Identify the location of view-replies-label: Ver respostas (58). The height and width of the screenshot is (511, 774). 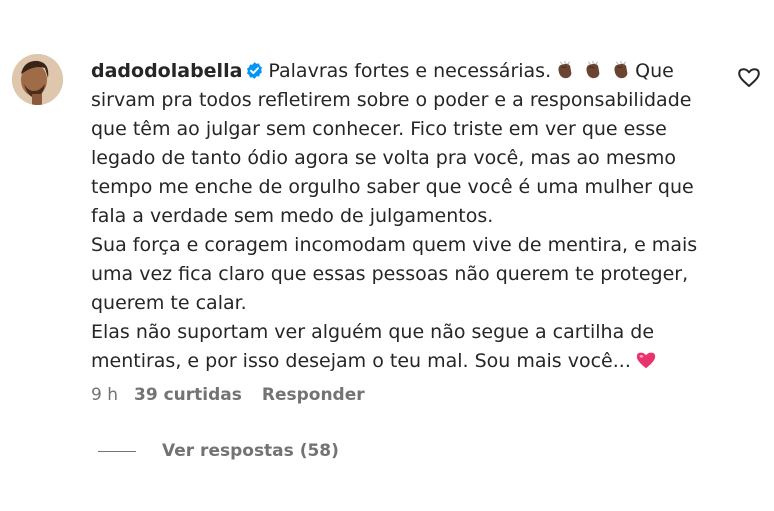
(250, 451).